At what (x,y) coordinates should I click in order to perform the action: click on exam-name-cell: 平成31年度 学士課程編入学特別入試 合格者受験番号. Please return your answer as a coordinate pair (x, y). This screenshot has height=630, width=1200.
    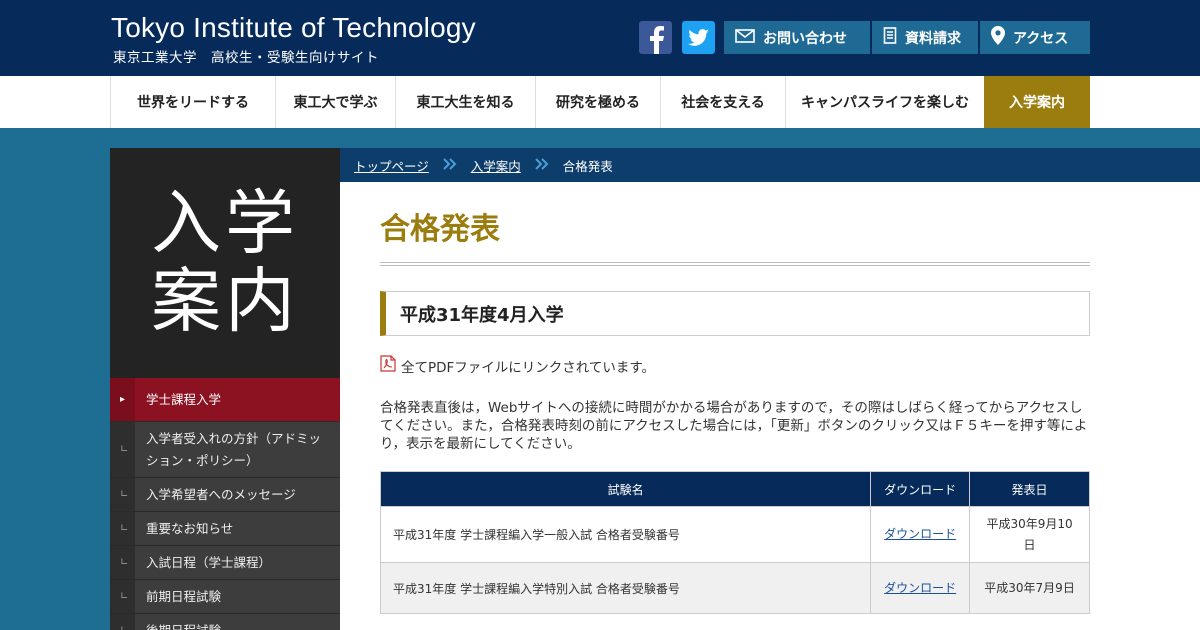
    Looking at the image, I should click on (625, 588).